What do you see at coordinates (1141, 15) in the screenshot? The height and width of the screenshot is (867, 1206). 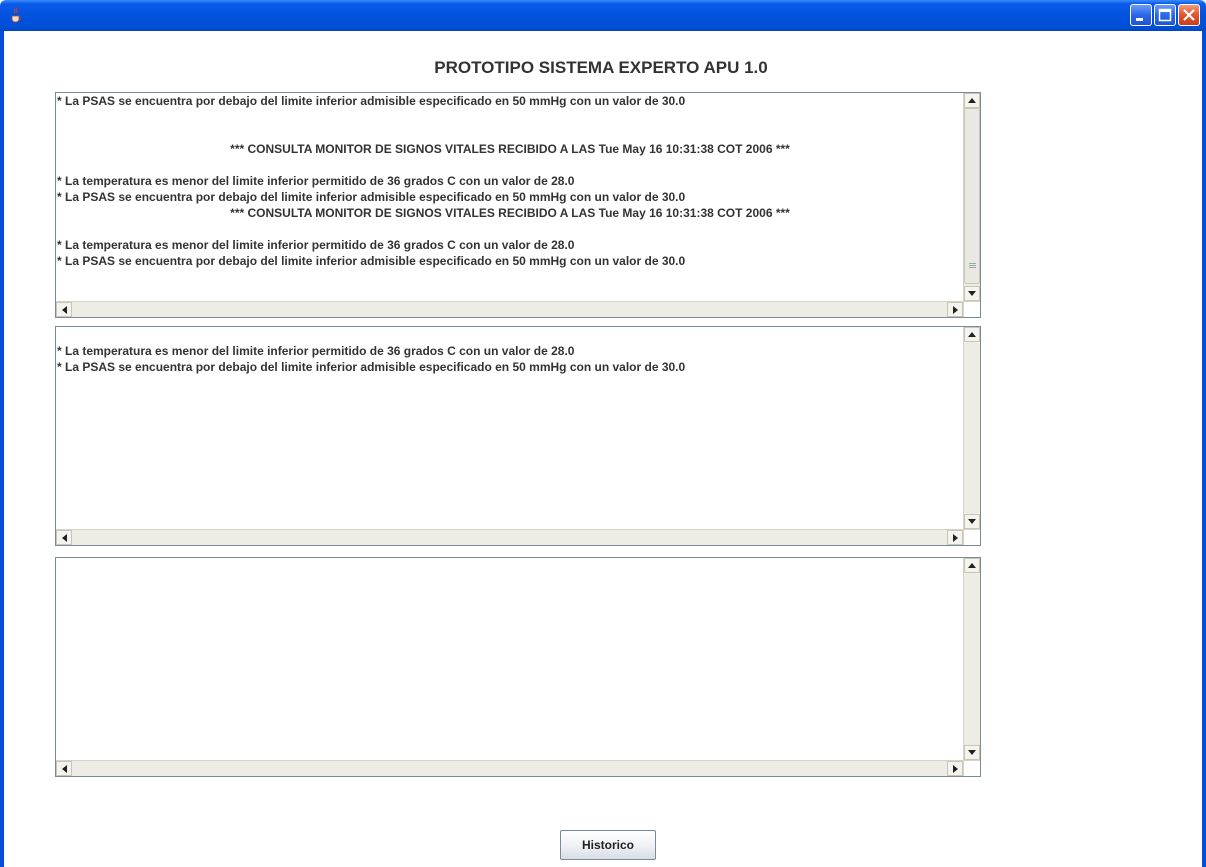 I see `minimize-button` at bounding box center [1141, 15].